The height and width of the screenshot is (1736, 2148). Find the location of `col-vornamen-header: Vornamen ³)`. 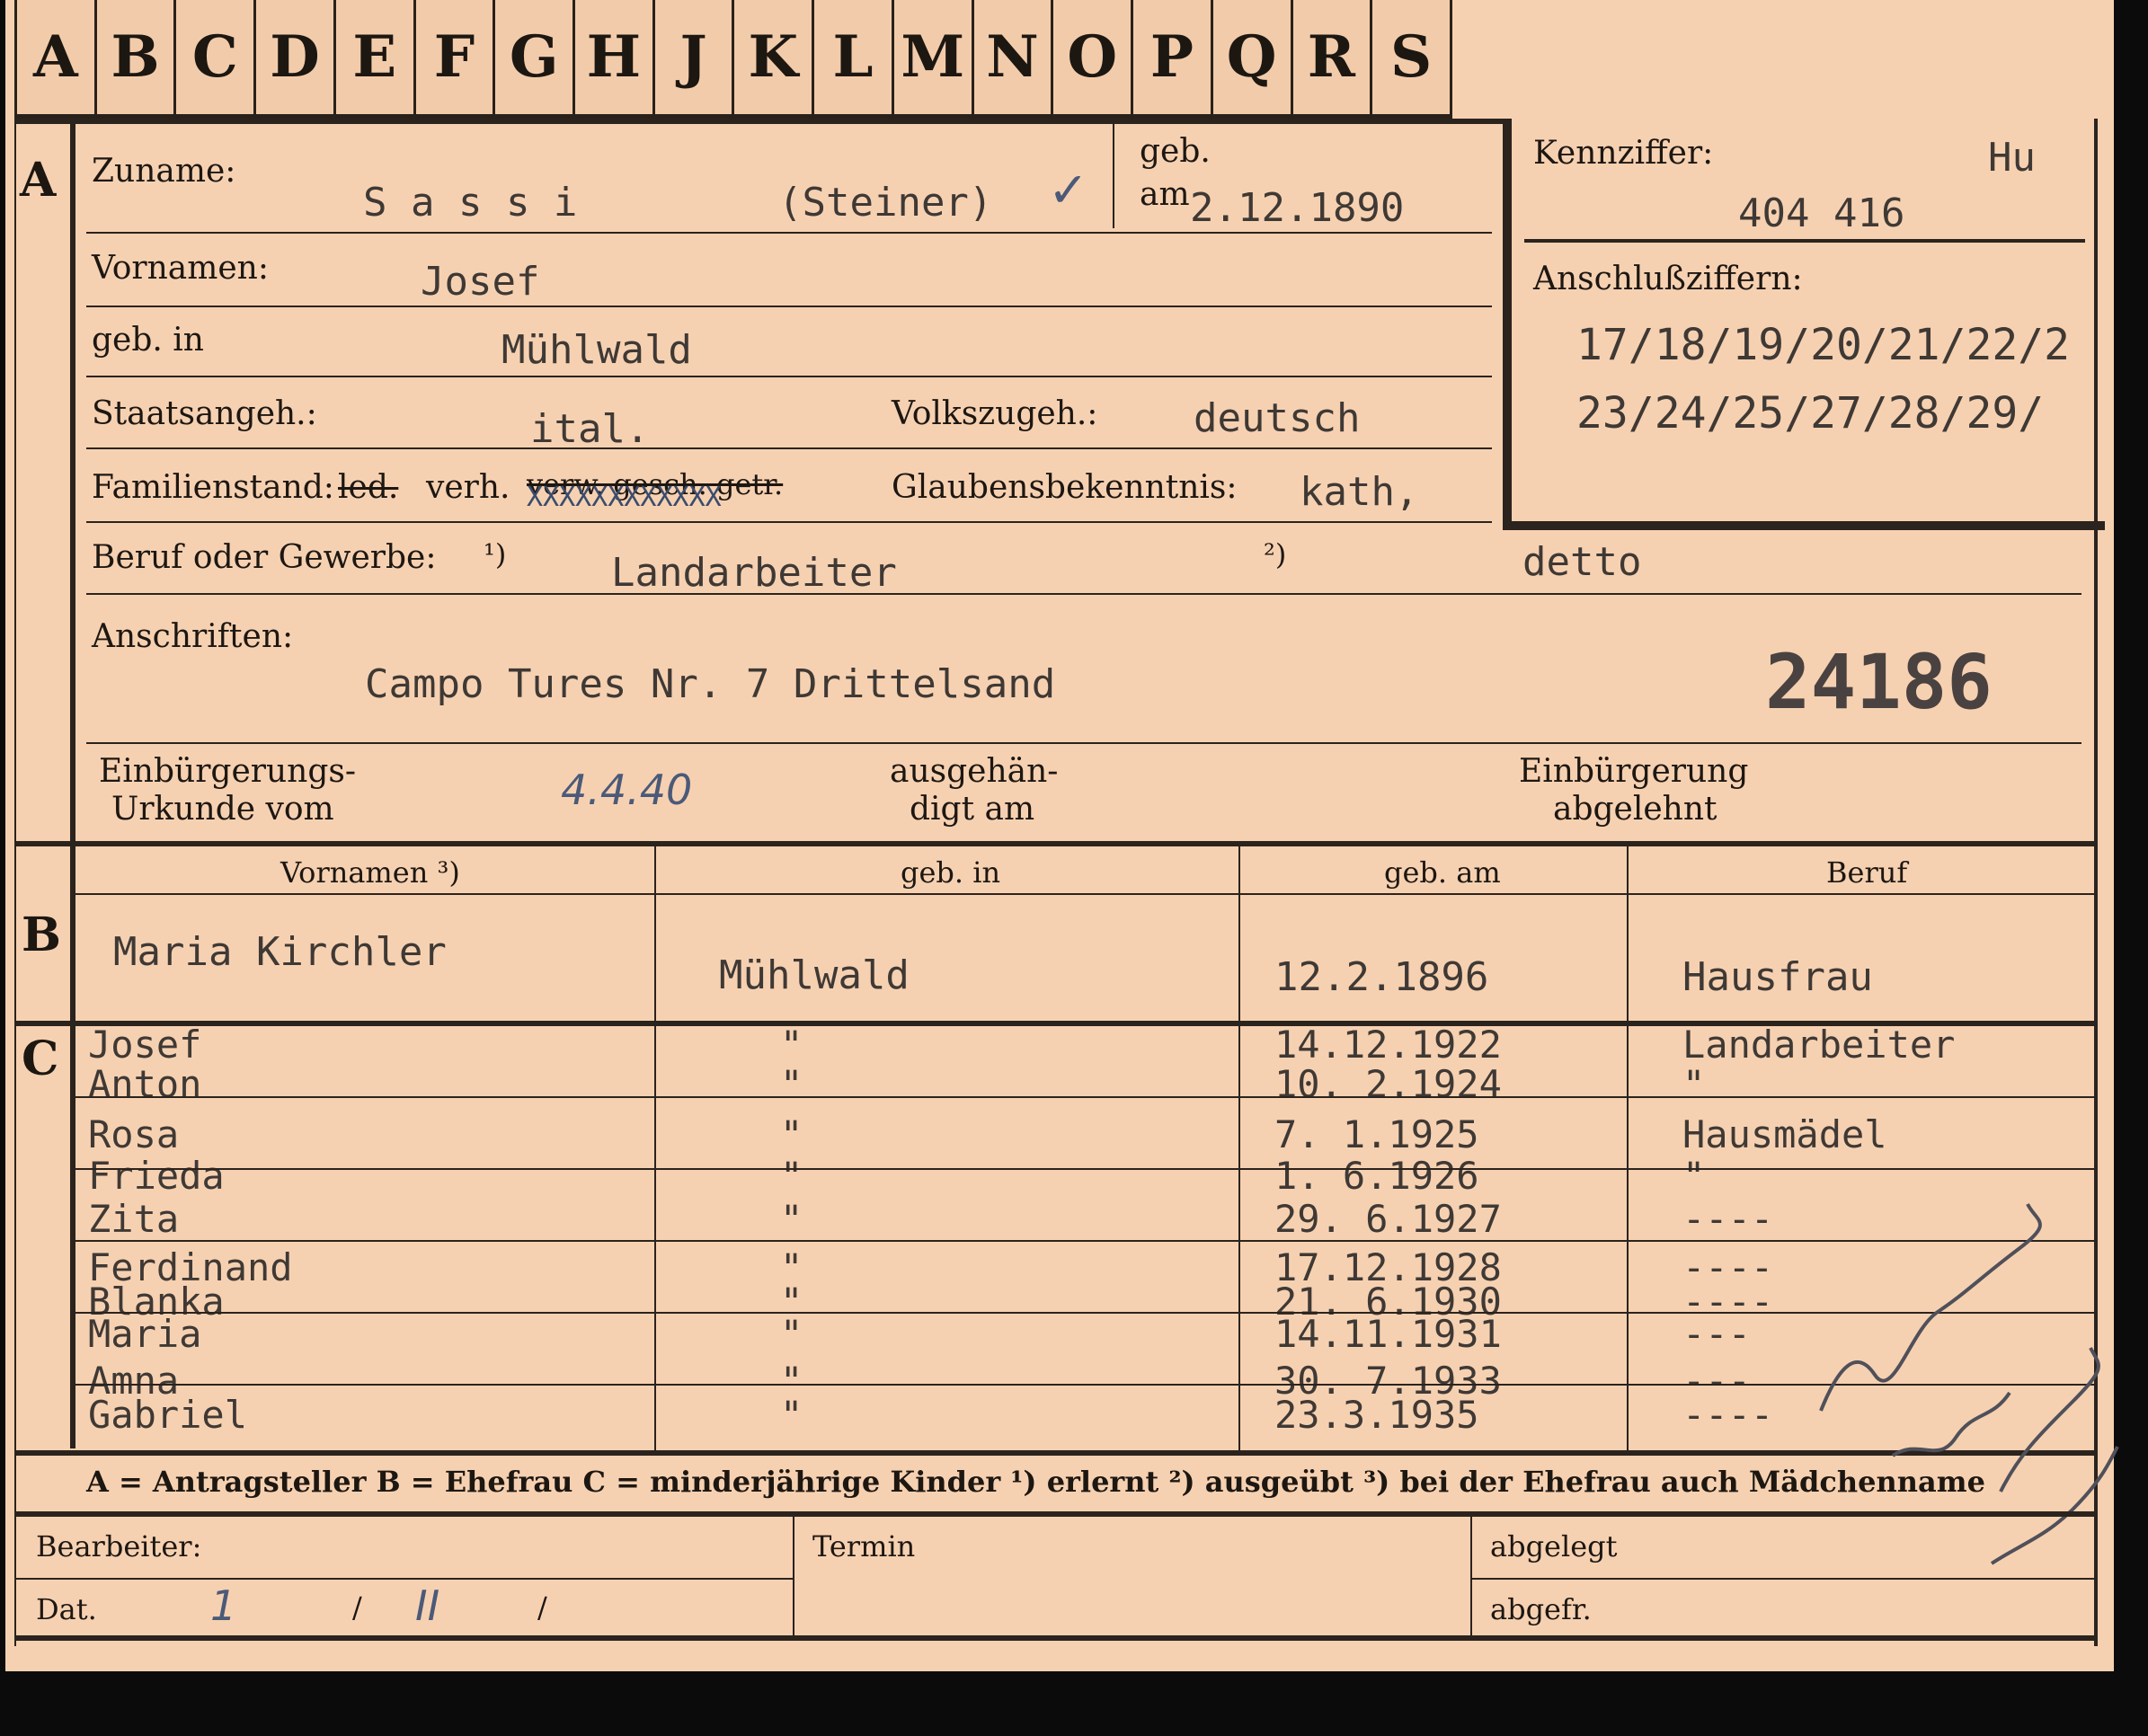

col-vornamen-header: Vornamen ³) is located at coordinates (370, 872).